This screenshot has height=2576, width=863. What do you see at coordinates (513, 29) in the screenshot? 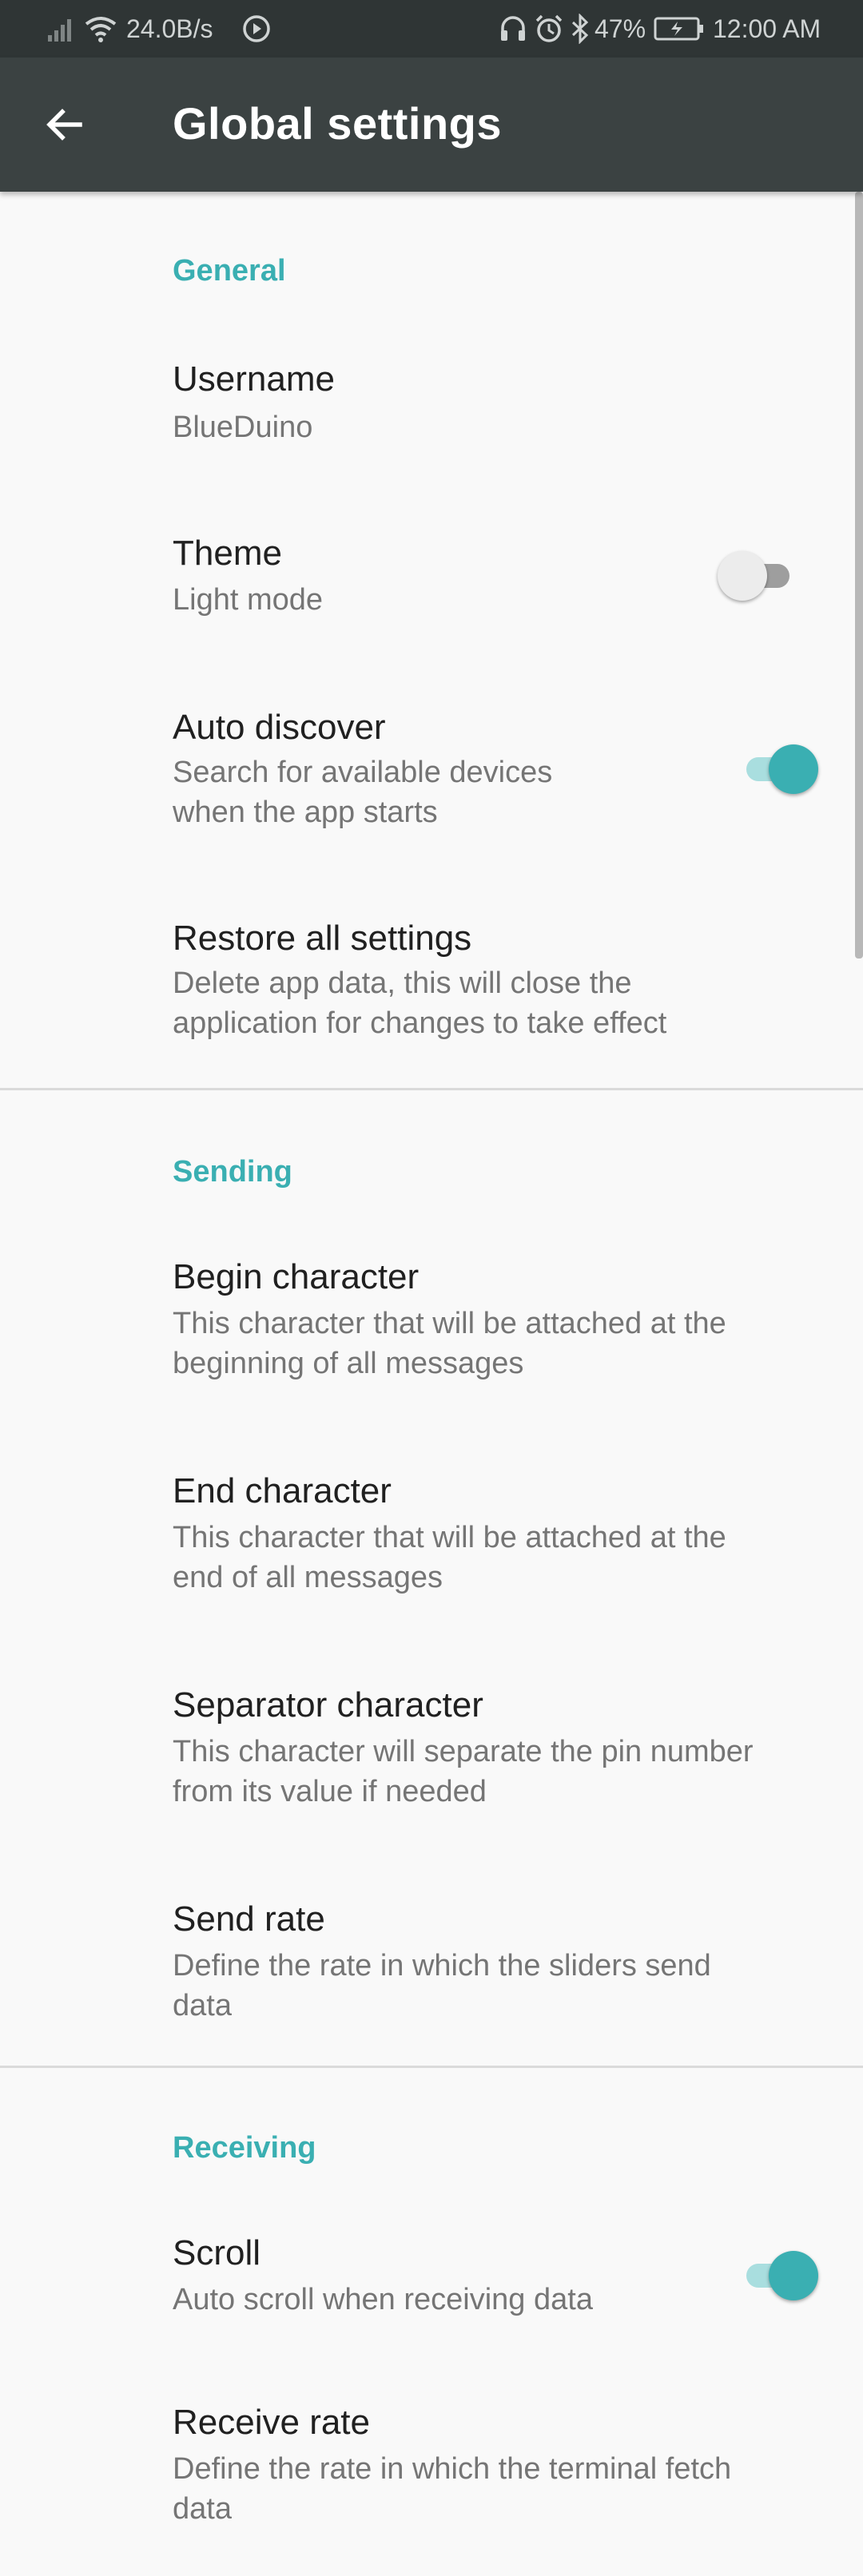
I see `headphones-icon` at bounding box center [513, 29].